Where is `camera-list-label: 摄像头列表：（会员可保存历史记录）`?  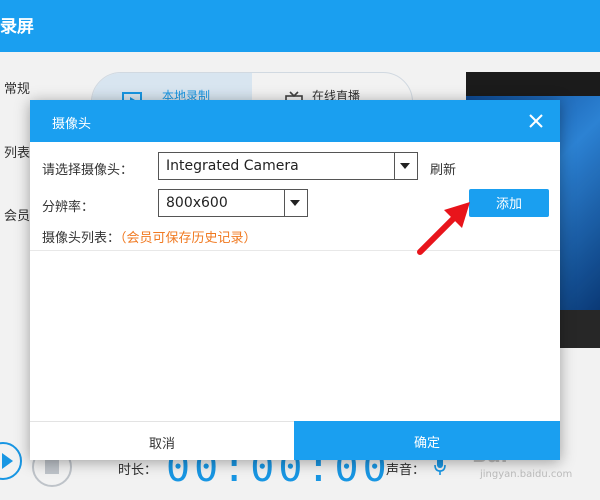
camera-list-label: 摄像头列表：（会员可保存历史记录） is located at coordinates (149, 236).